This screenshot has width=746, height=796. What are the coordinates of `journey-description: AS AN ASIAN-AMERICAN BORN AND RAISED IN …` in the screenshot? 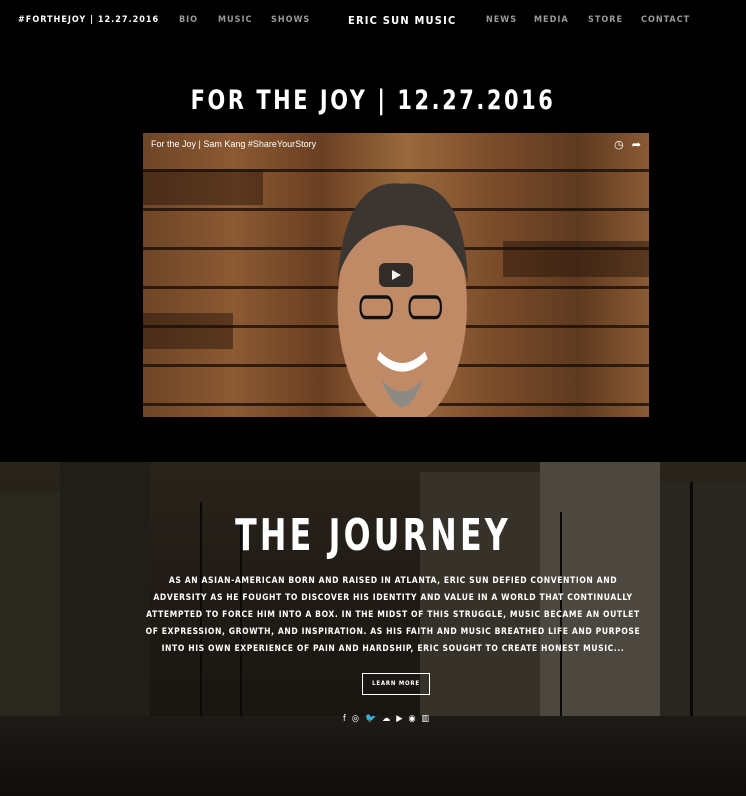 It's located at (393, 615).